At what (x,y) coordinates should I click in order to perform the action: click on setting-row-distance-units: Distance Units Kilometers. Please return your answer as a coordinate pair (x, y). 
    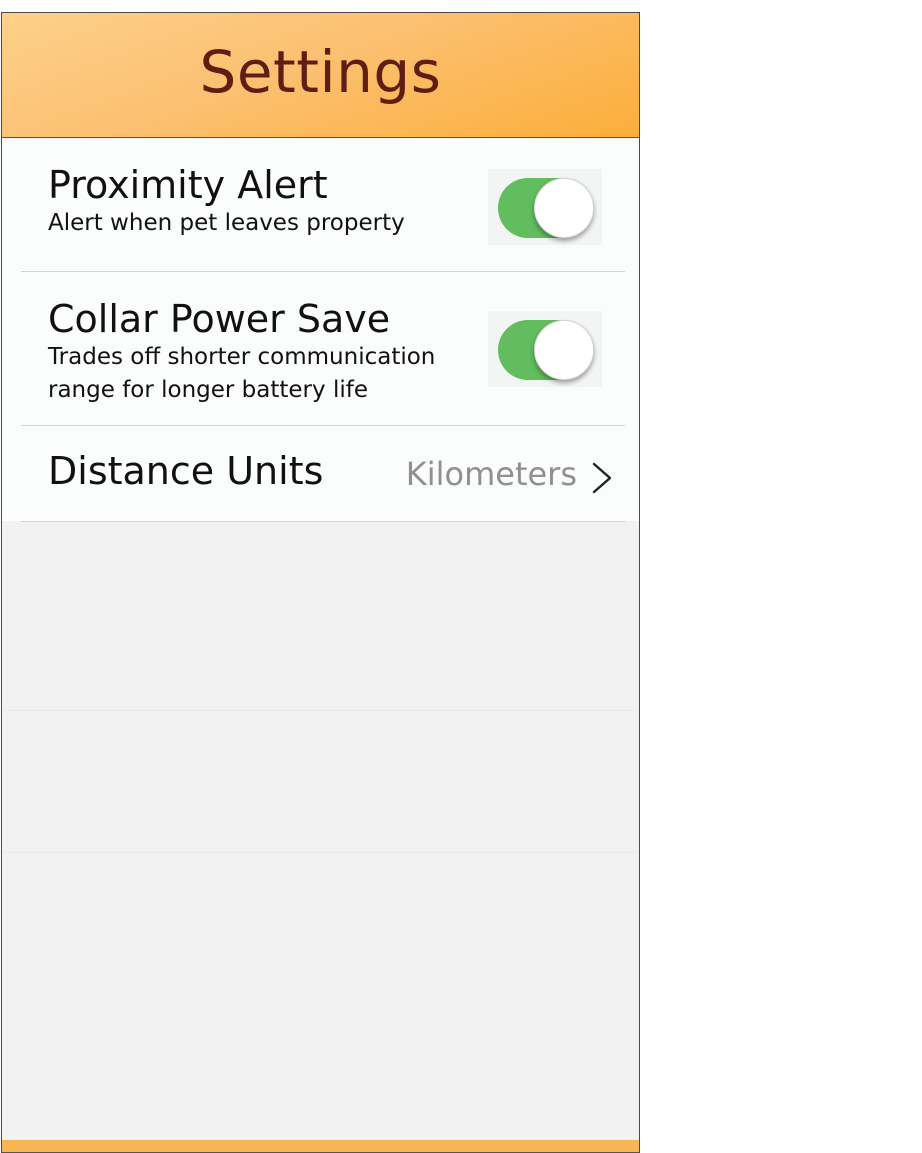
    Looking at the image, I should click on (320, 473).